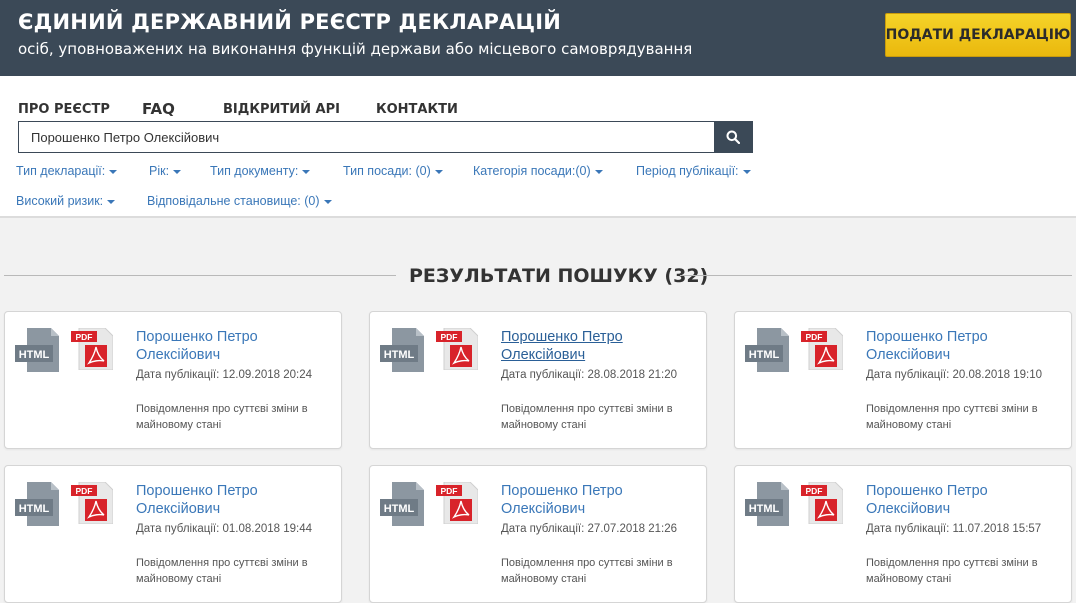  Describe the element at coordinates (589, 375) in the screenshot. I see `publication-date: Дата публікації: 28.08.2018 21:20` at that location.